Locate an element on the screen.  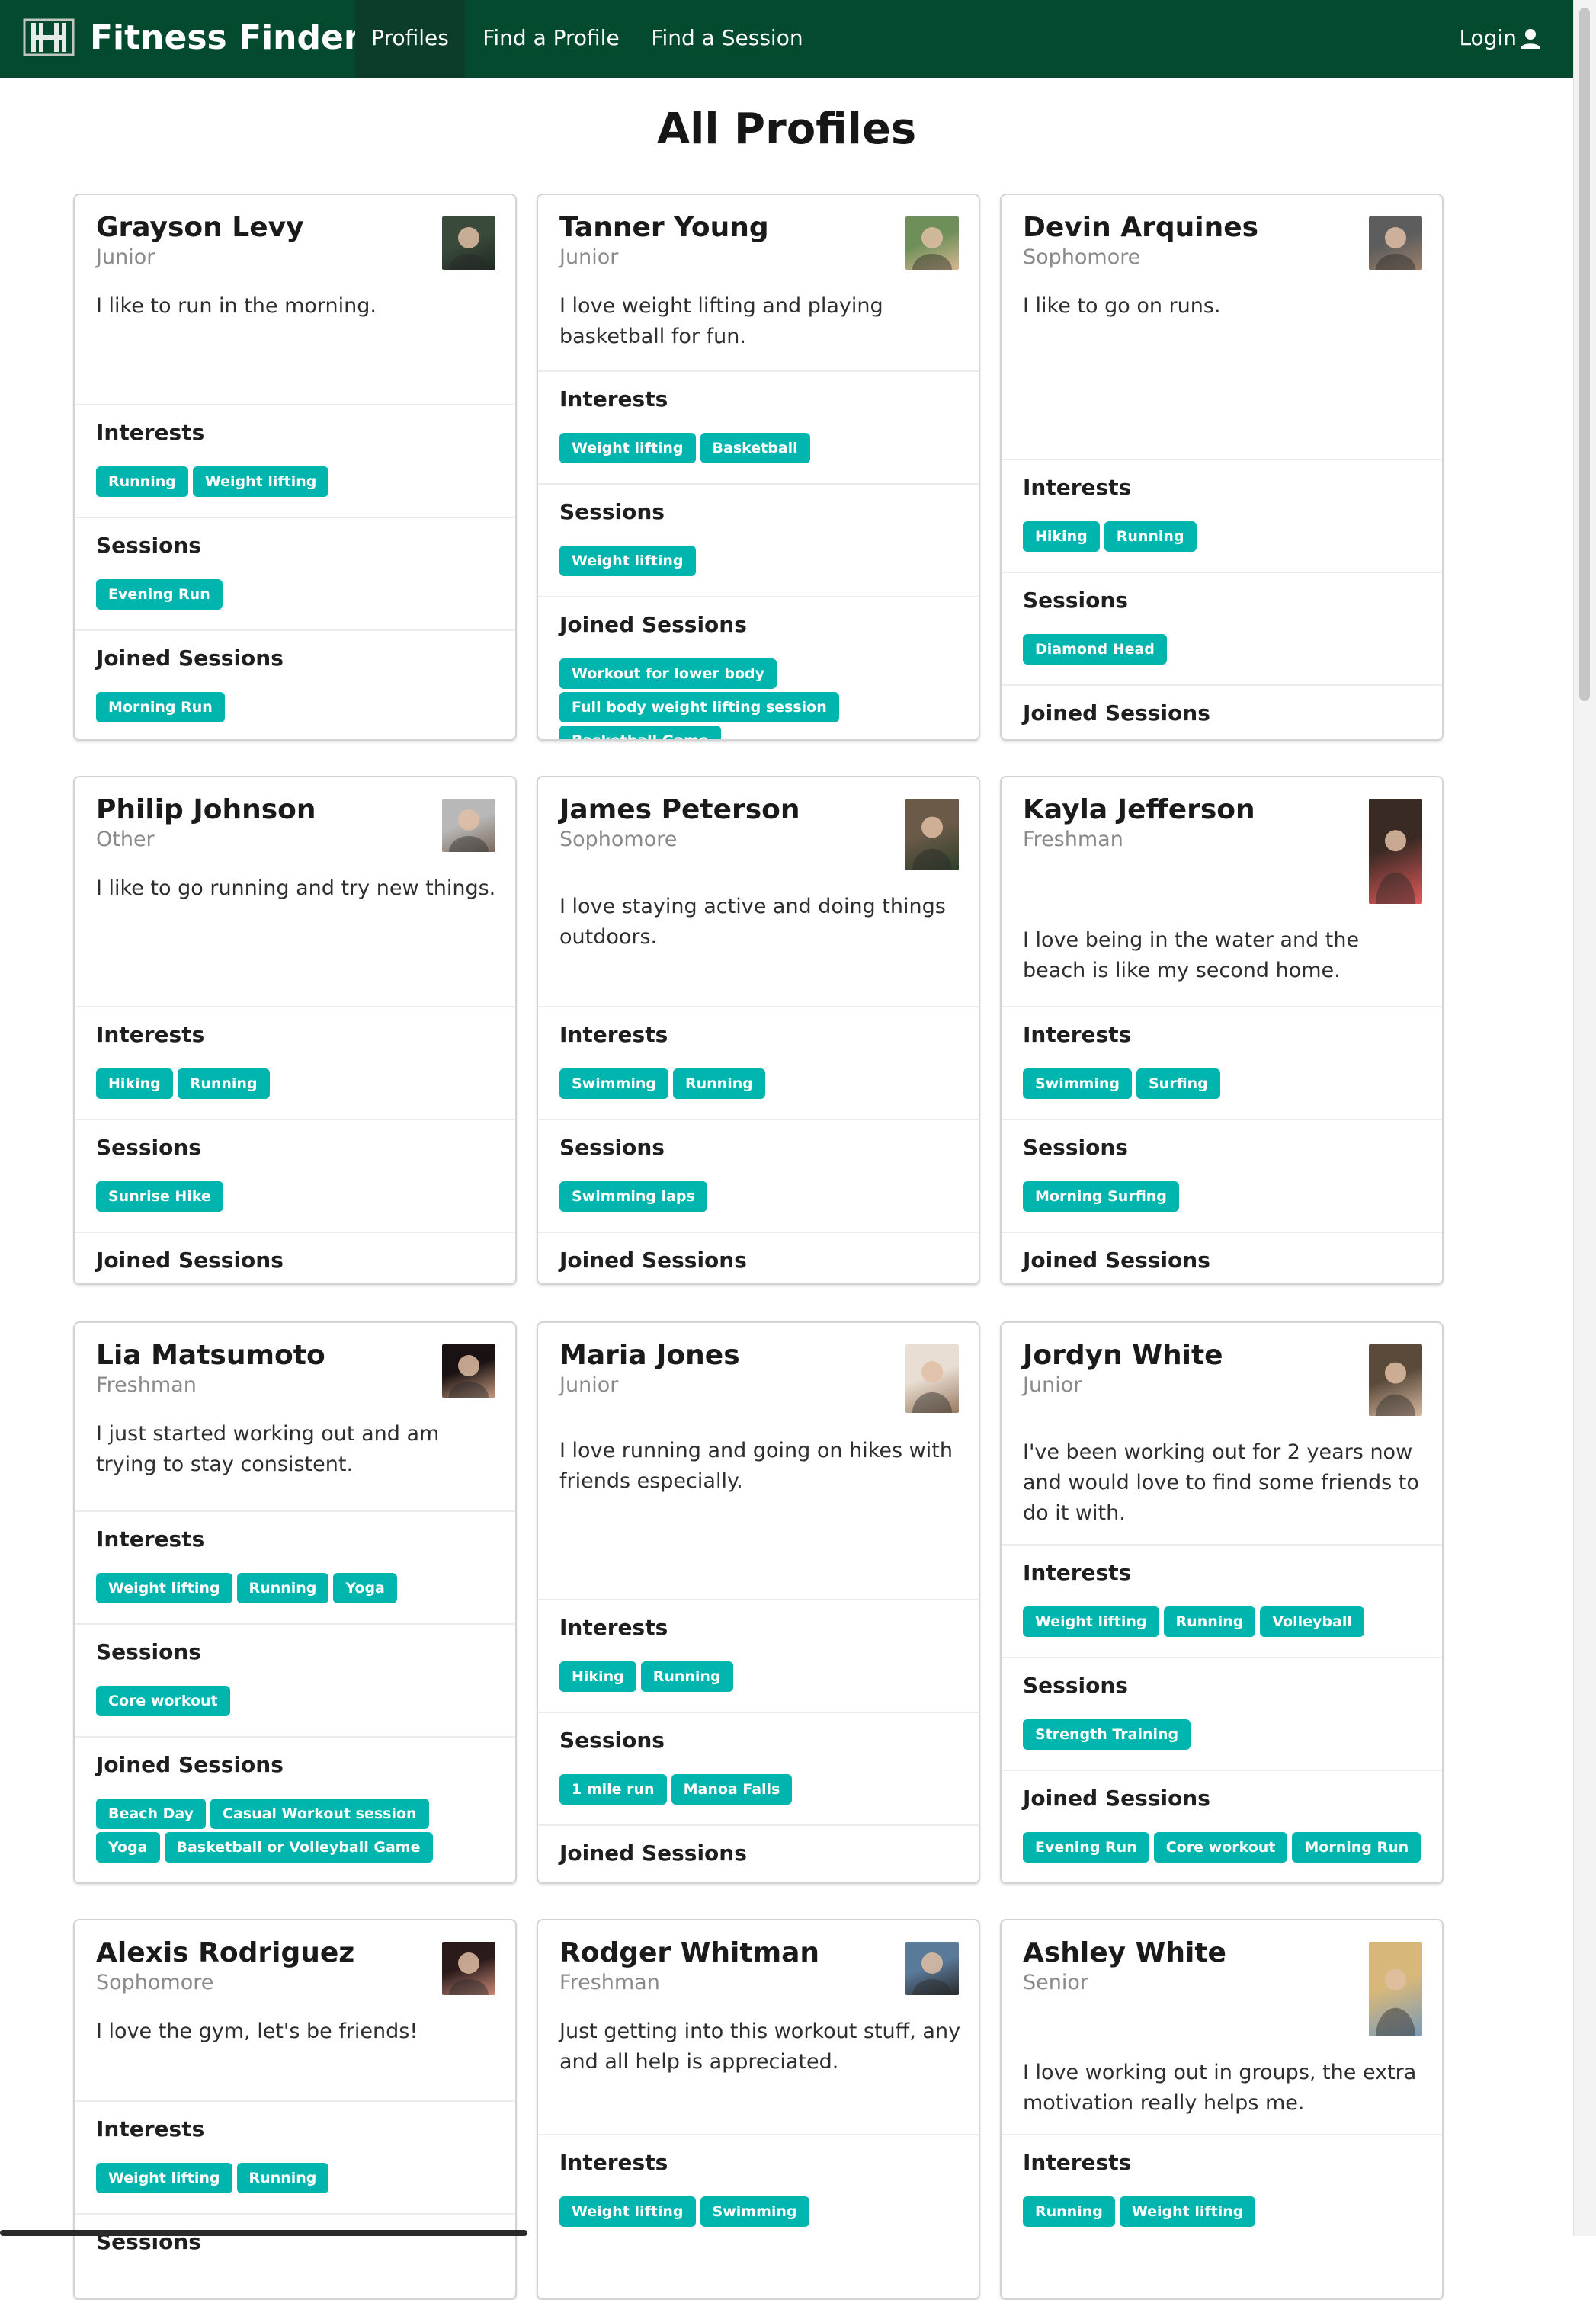
profile-bio: I like to run in the morning. is located at coordinates (236, 306).